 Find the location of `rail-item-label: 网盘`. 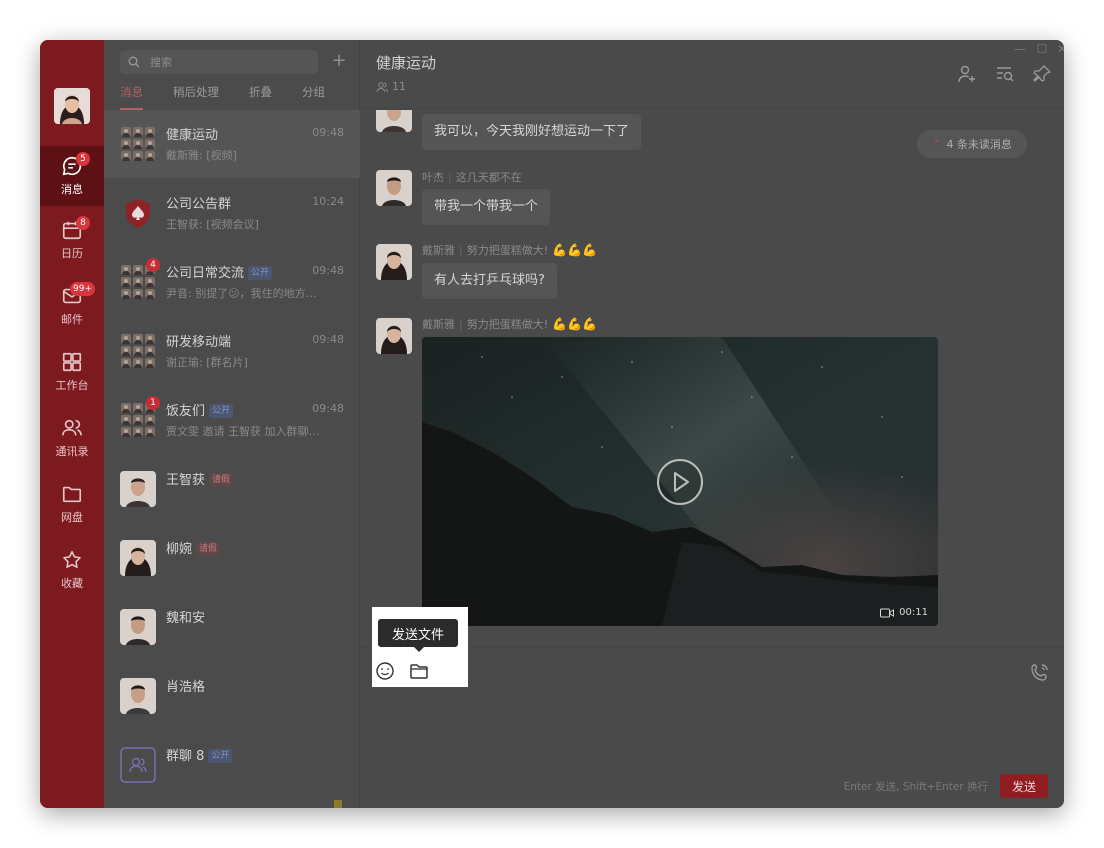

rail-item-label: 网盘 is located at coordinates (72, 517).